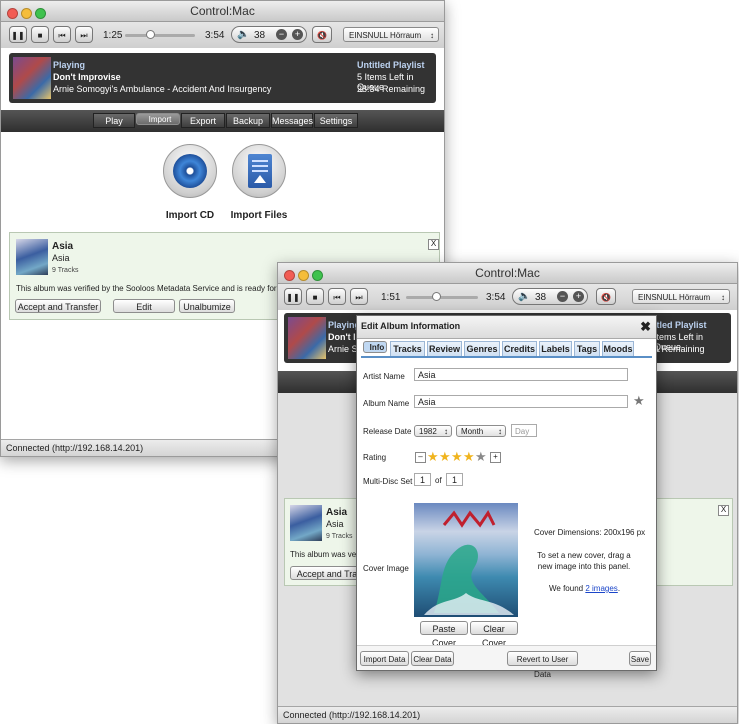 The image size is (739, 724). What do you see at coordinates (521, 374) in the screenshot?
I see `artist-name-input: Asia` at bounding box center [521, 374].